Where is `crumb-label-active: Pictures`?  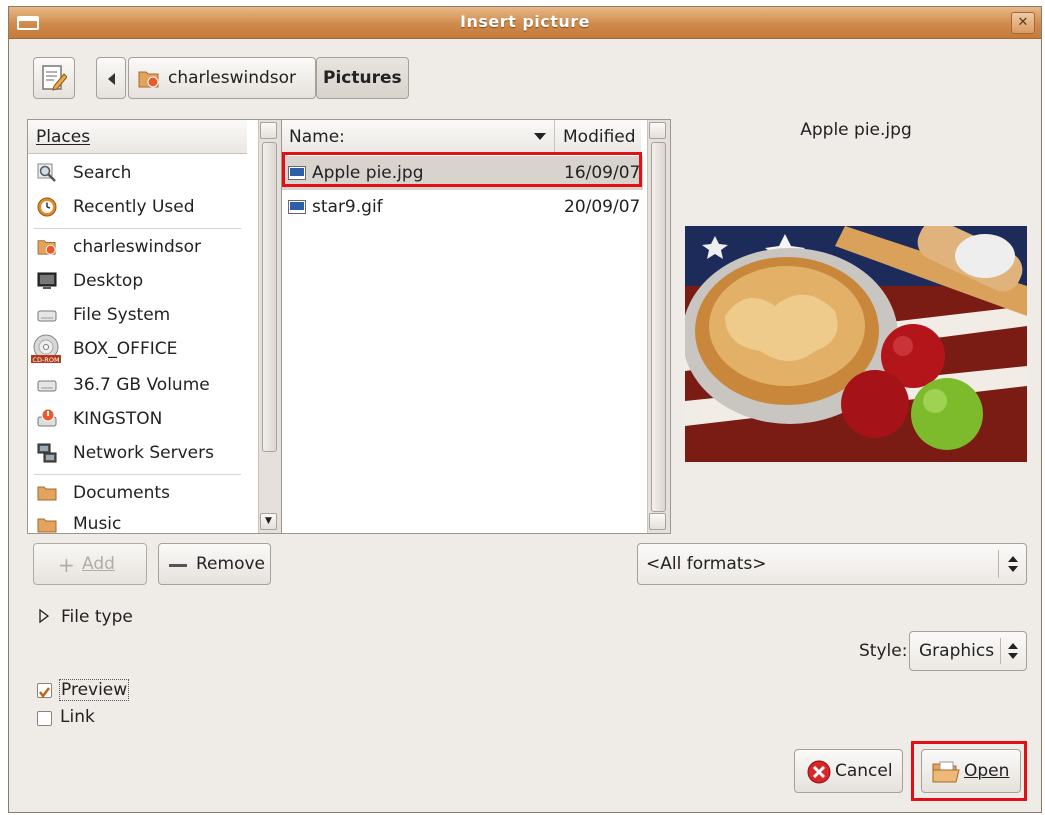 crumb-label-active: Pictures is located at coordinates (362, 78).